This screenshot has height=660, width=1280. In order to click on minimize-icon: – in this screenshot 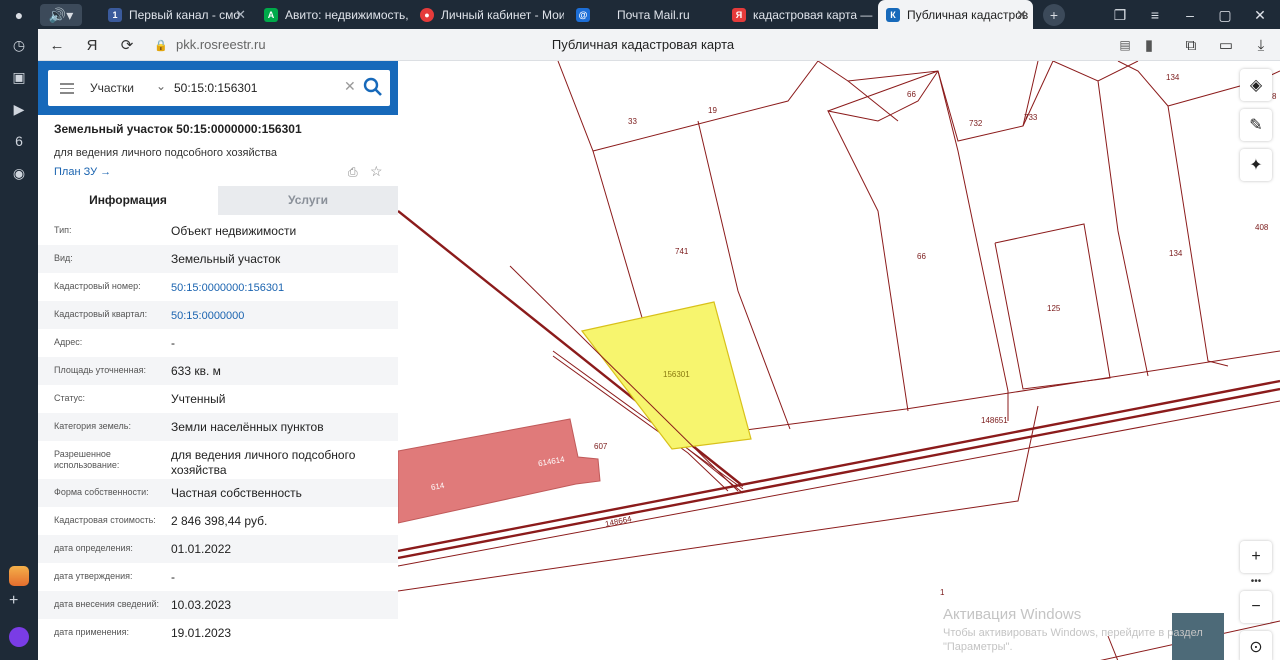, I will do `click(1190, 15)`.